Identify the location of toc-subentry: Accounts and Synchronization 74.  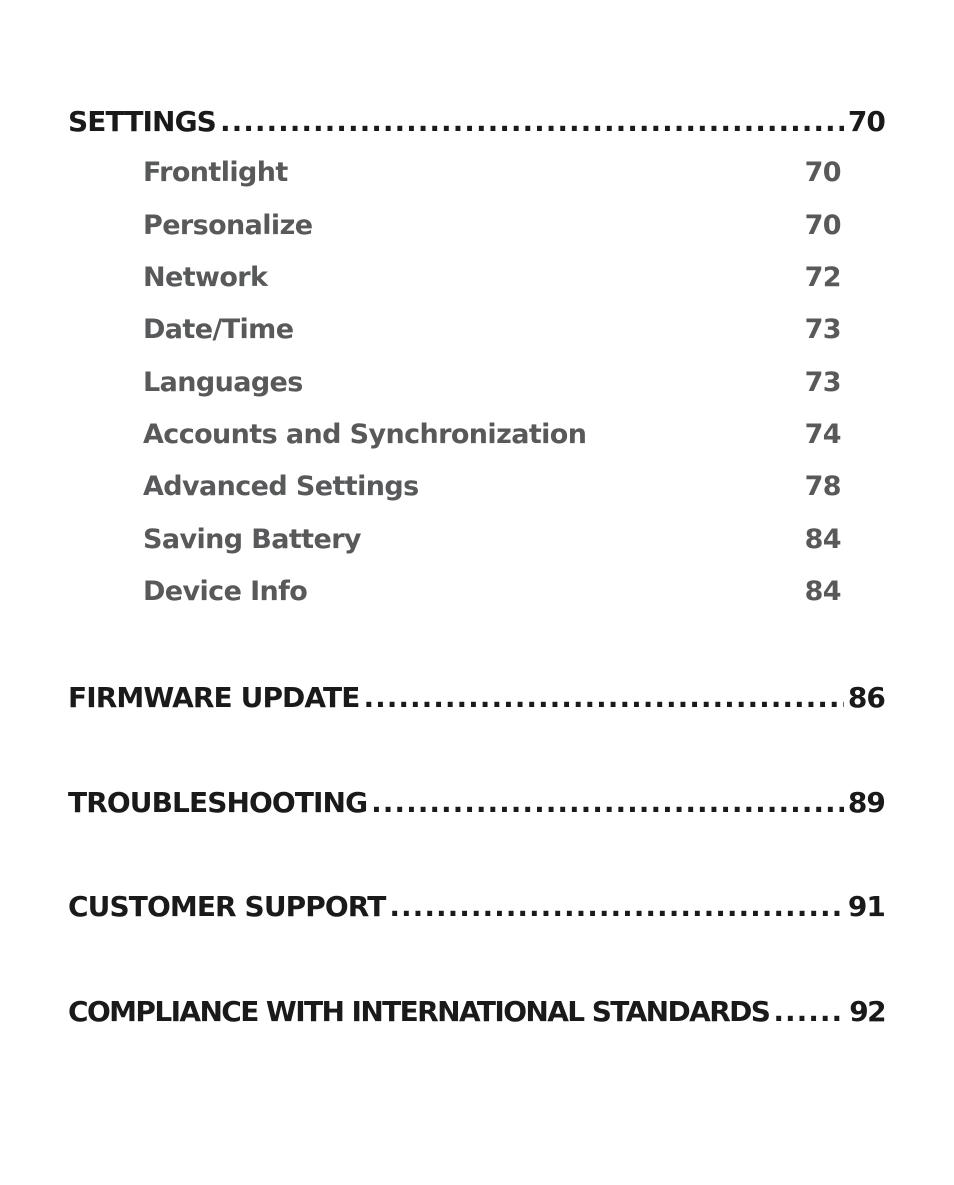
(492, 439).